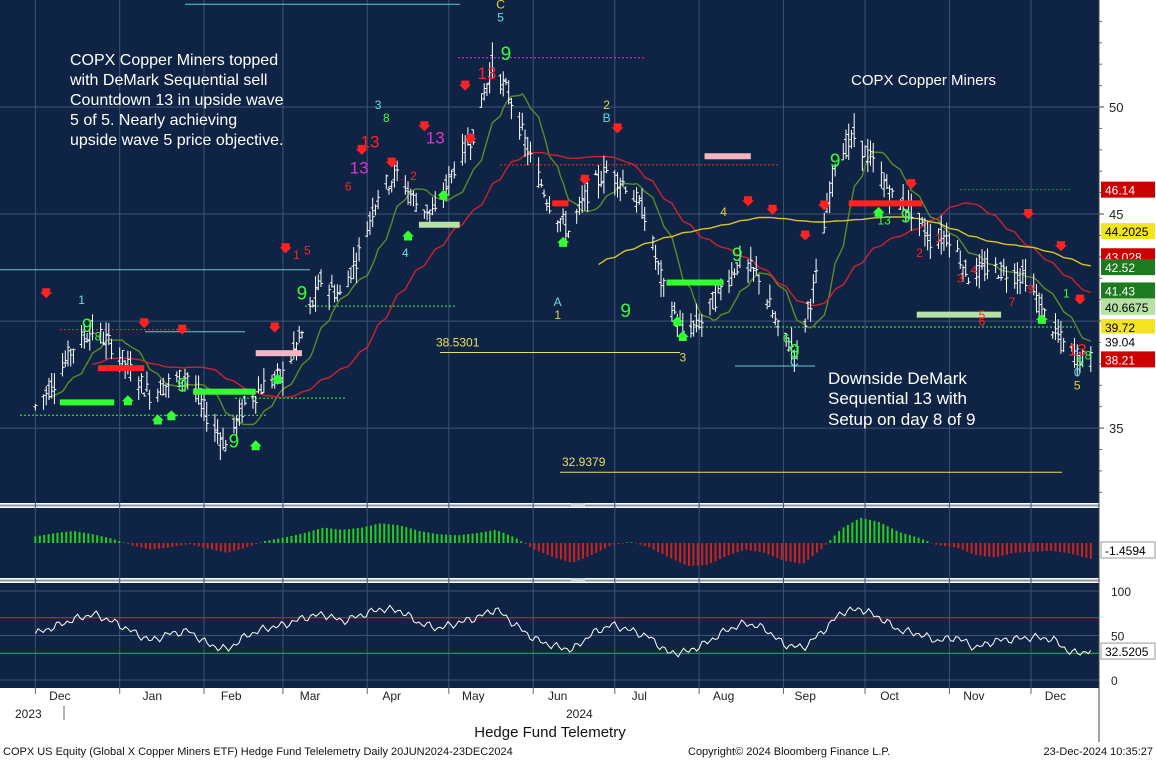 The image size is (1156, 764). Describe the element at coordinates (1120, 291) in the screenshot. I see `price-tag-label: 41.43` at that location.